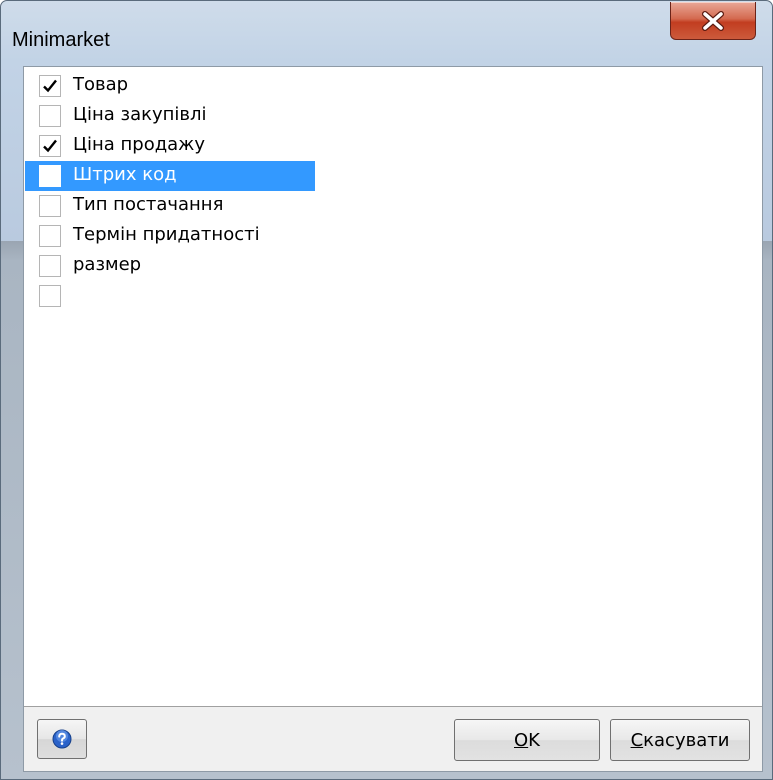 Image resolution: width=773 pixels, height=780 pixels. What do you see at coordinates (170, 86) in the screenshot?
I see `list-item: Товар` at bounding box center [170, 86].